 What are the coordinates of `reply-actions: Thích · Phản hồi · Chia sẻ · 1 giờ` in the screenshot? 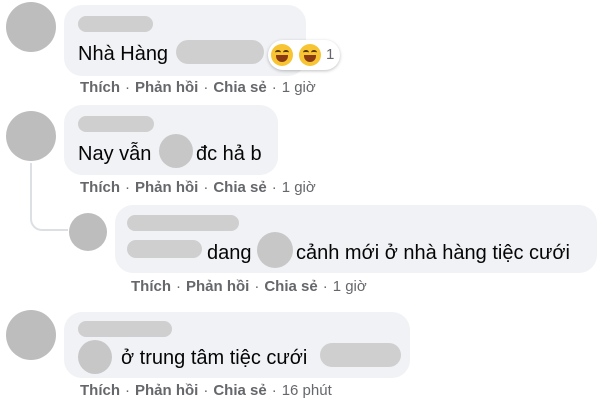 It's located at (249, 287).